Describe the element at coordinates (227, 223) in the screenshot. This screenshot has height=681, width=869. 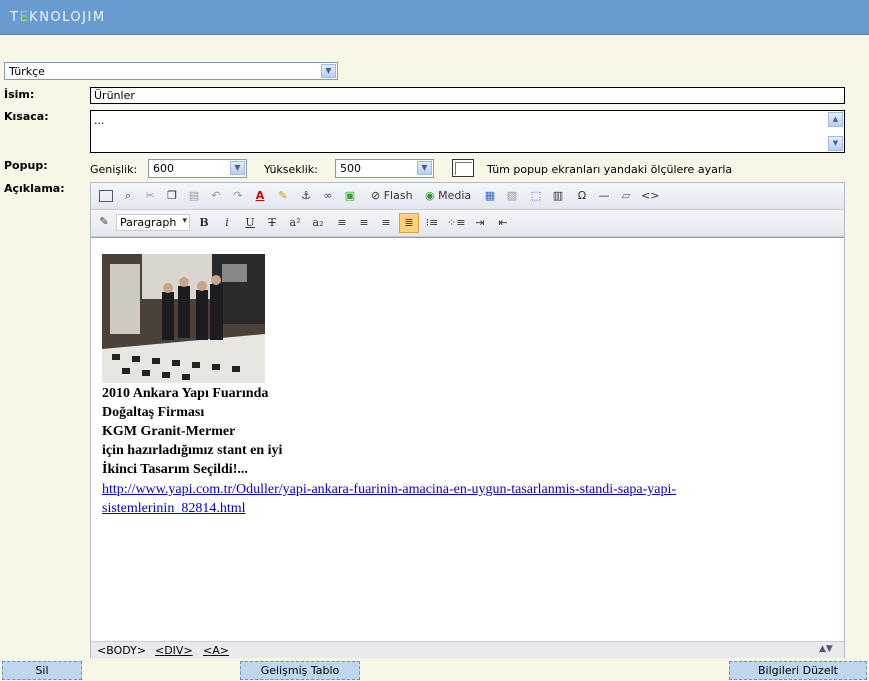
I see `italic-button: i` at that location.